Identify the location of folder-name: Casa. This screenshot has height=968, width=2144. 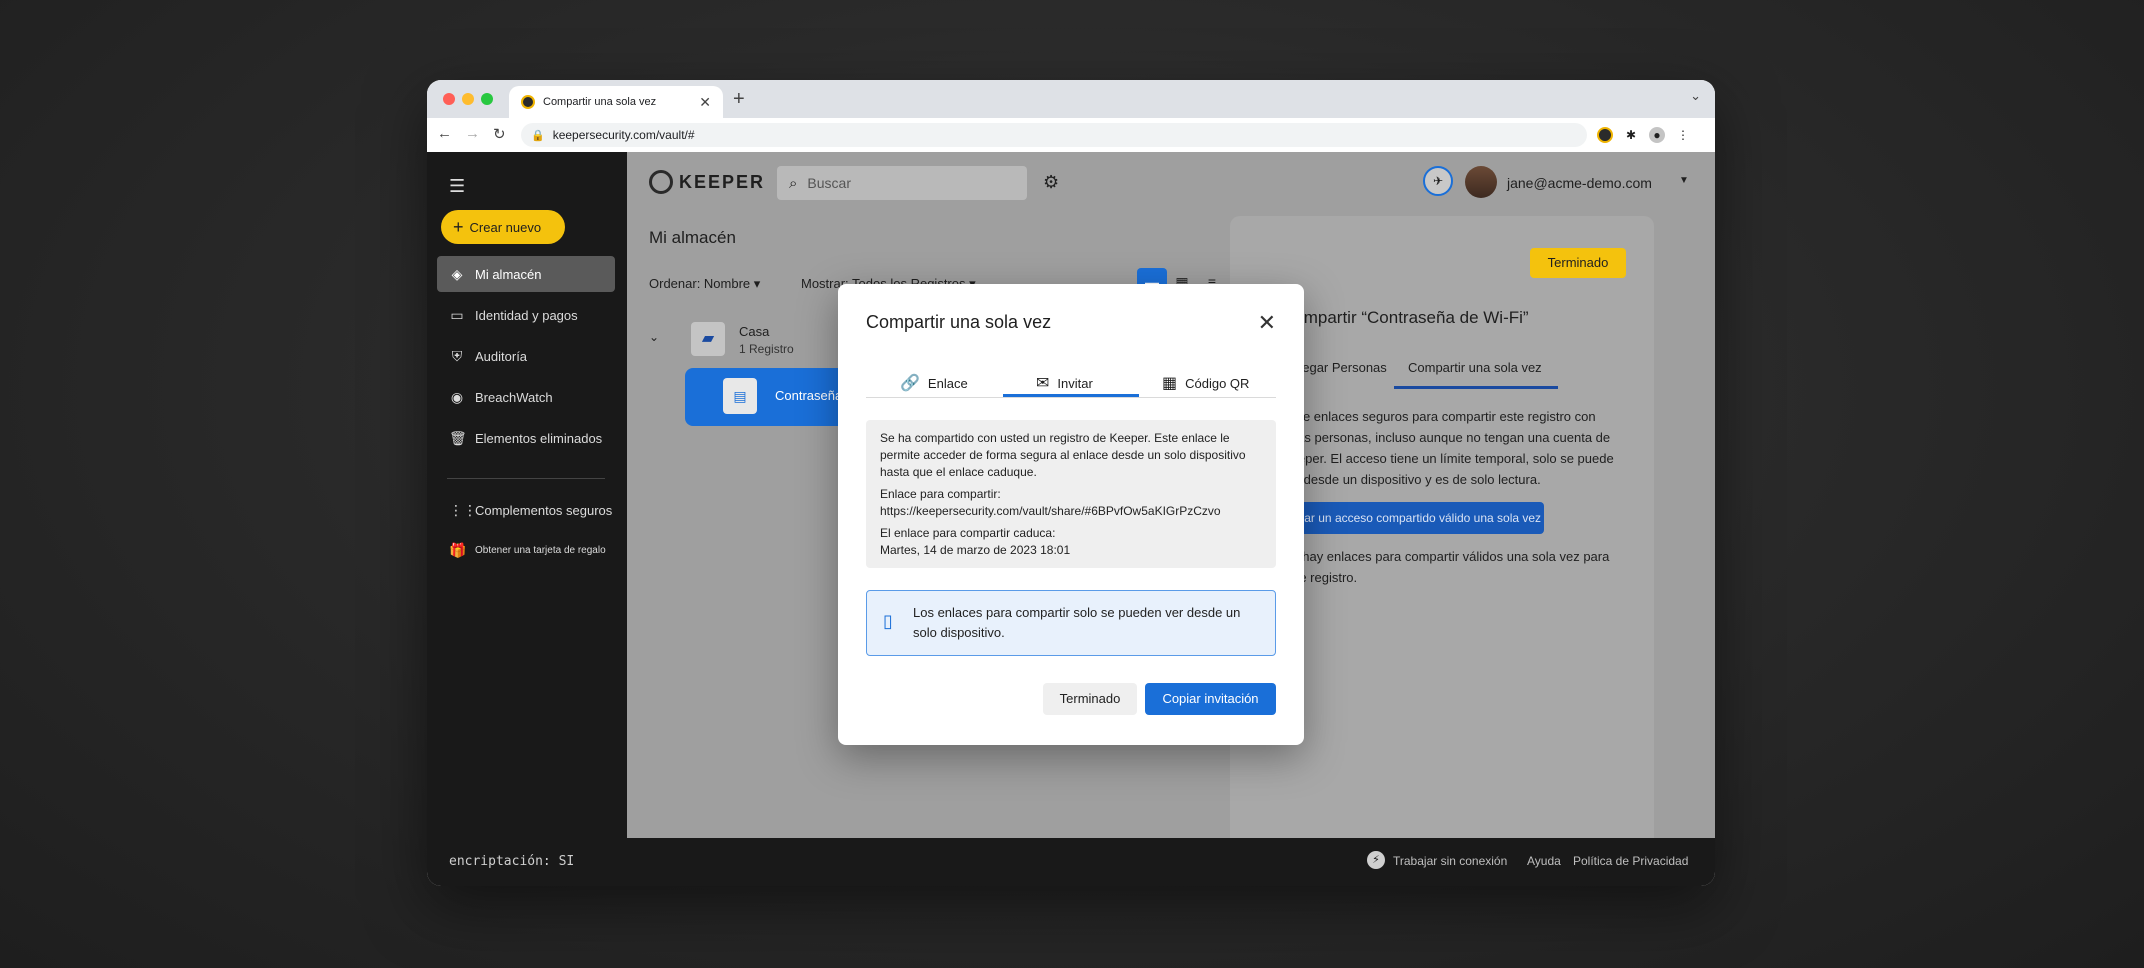
(754, 331).